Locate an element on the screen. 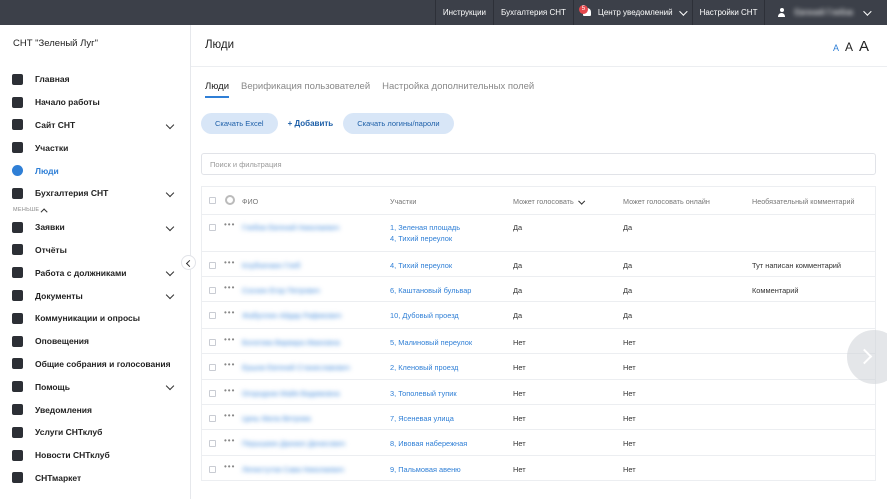  plot-link: 9, Пальмовая авеню is located at coordinates (425, 469).